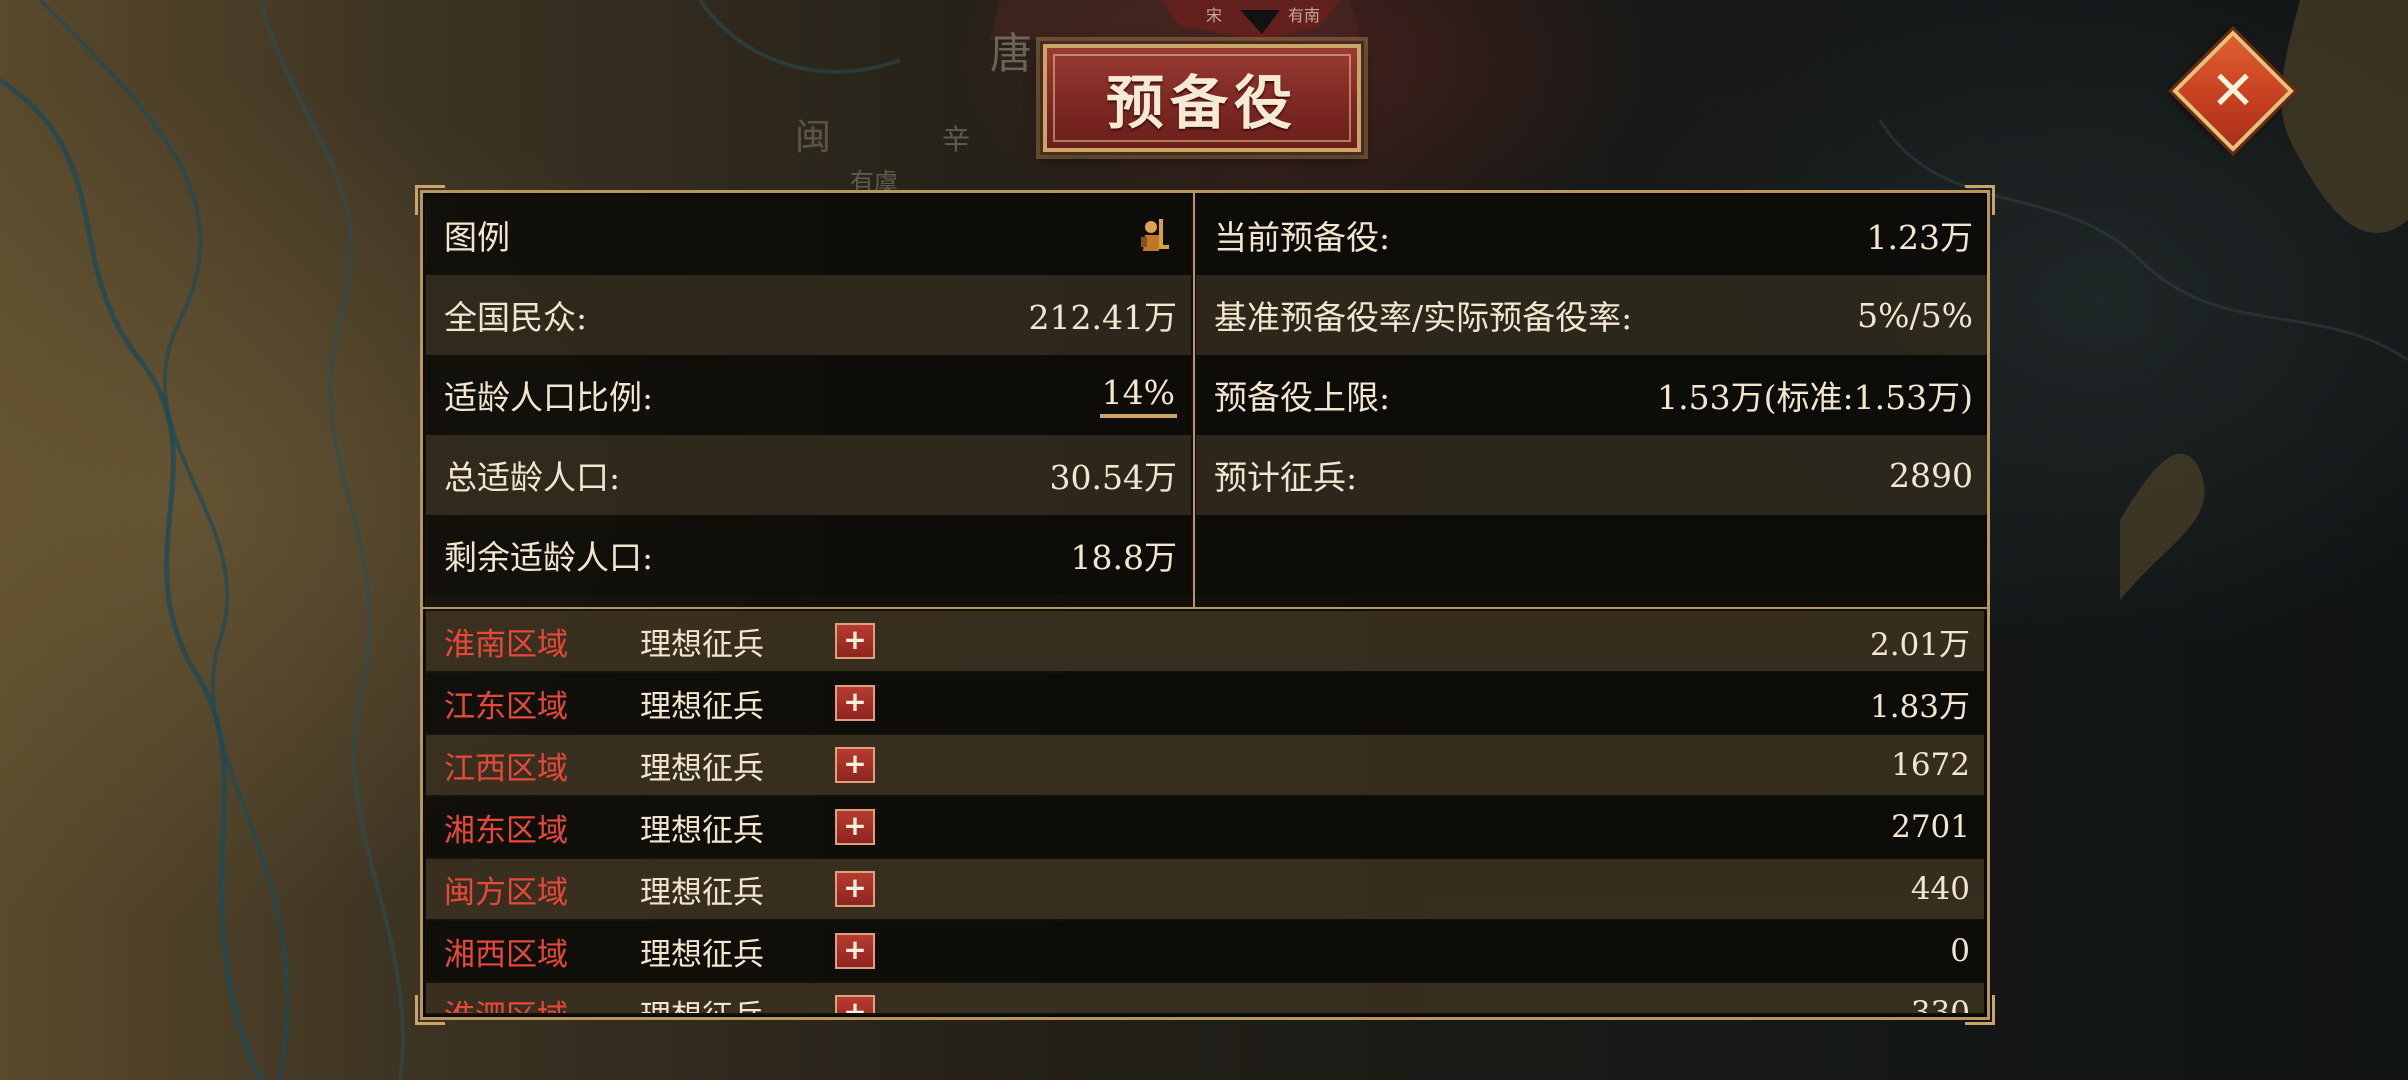  I want to click on reserve-limit-row: 预备役上限: 1.53万(标准:1.53万), so click(1591, 395).